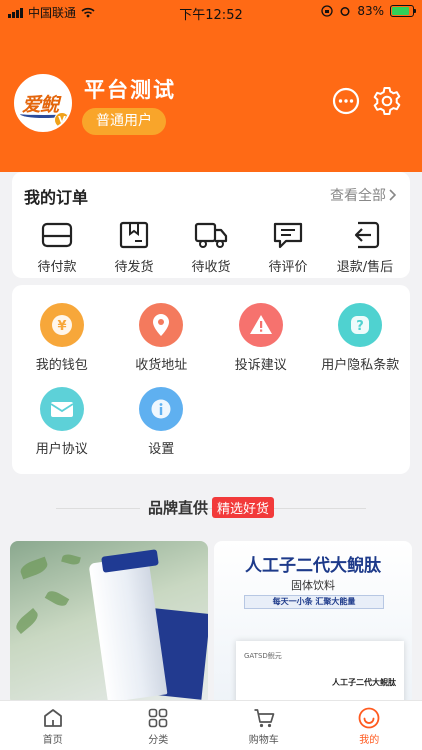 This screenshot has height=750, width=422. What do you see at coordinates (358, 196) in the screenshot?
I see `view-all-label: 查看全部` at bounding box center [358, 196].